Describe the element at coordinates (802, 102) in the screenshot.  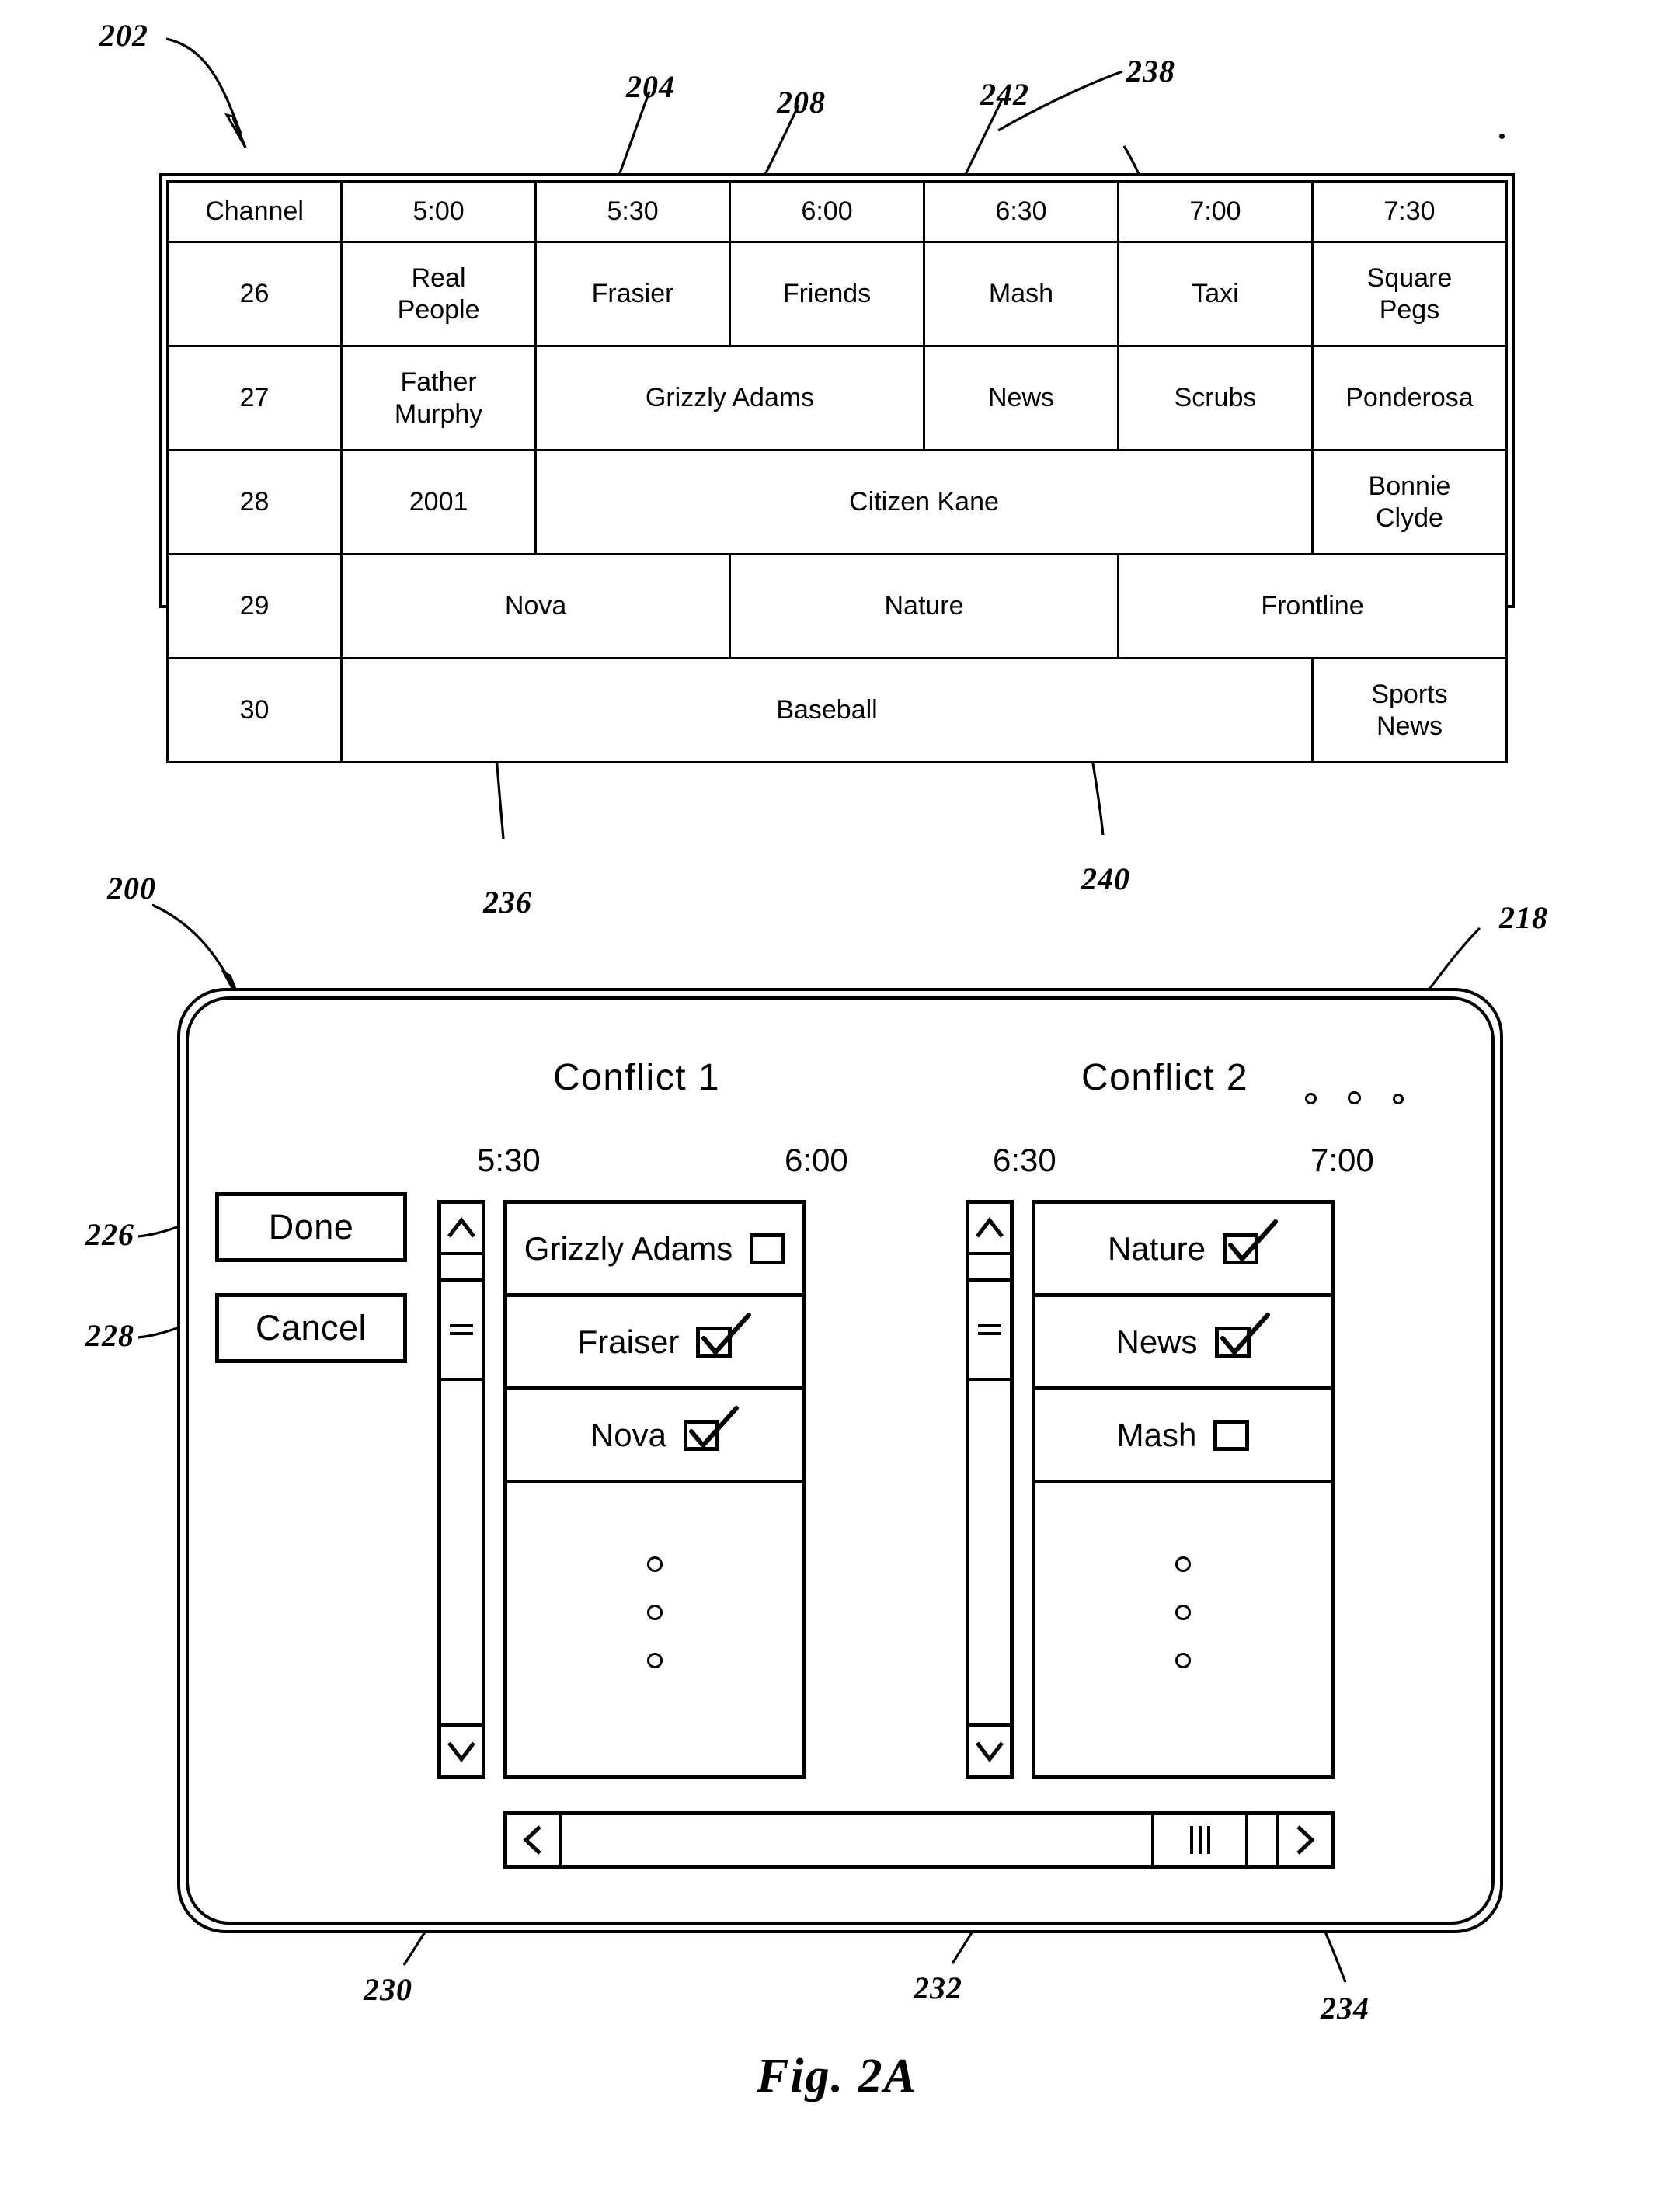
I see `ref-208: 208` at that location.